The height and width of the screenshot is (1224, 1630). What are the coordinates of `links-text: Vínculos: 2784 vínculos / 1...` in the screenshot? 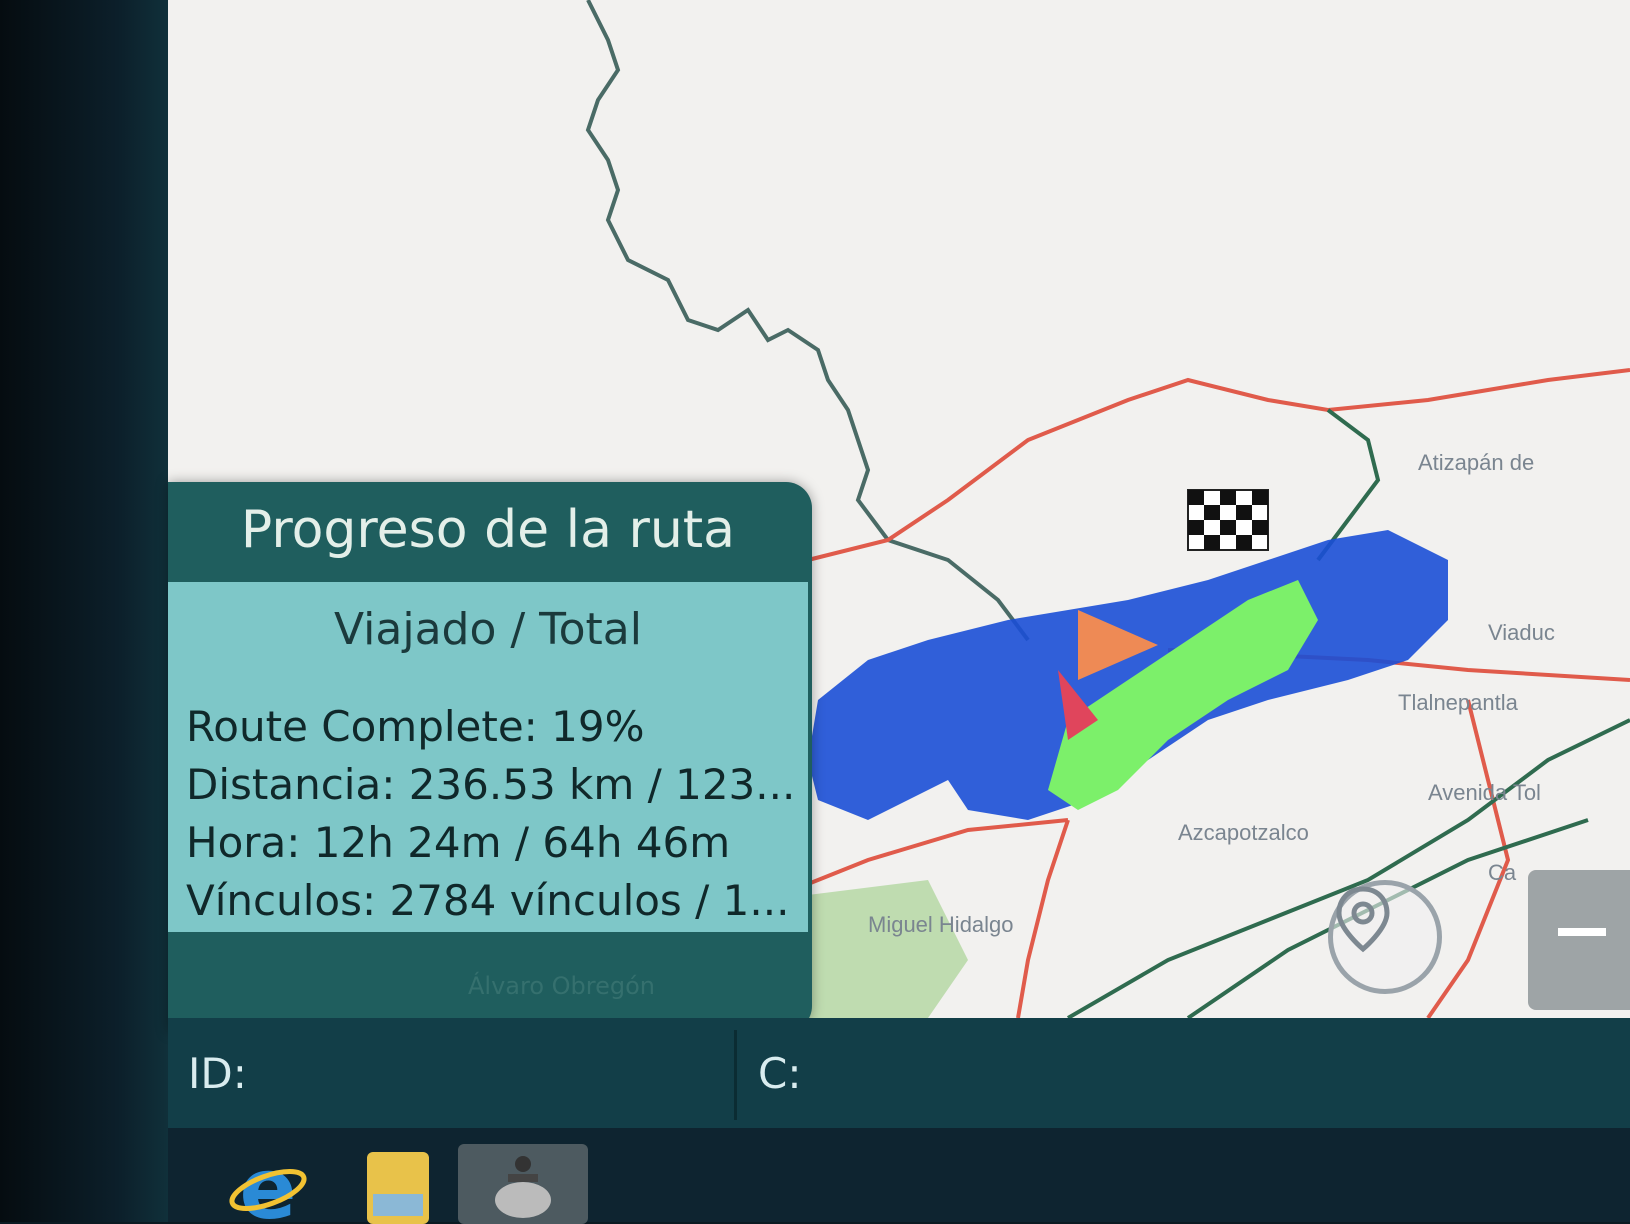 It's located at (488, 900).